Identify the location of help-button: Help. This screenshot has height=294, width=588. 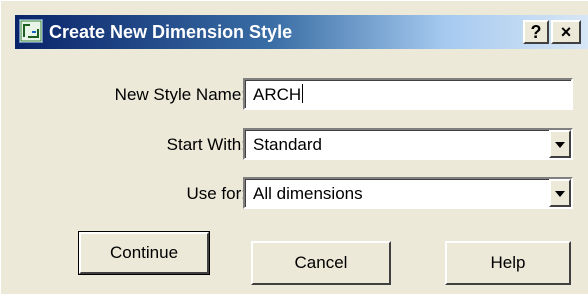
(508, 263).